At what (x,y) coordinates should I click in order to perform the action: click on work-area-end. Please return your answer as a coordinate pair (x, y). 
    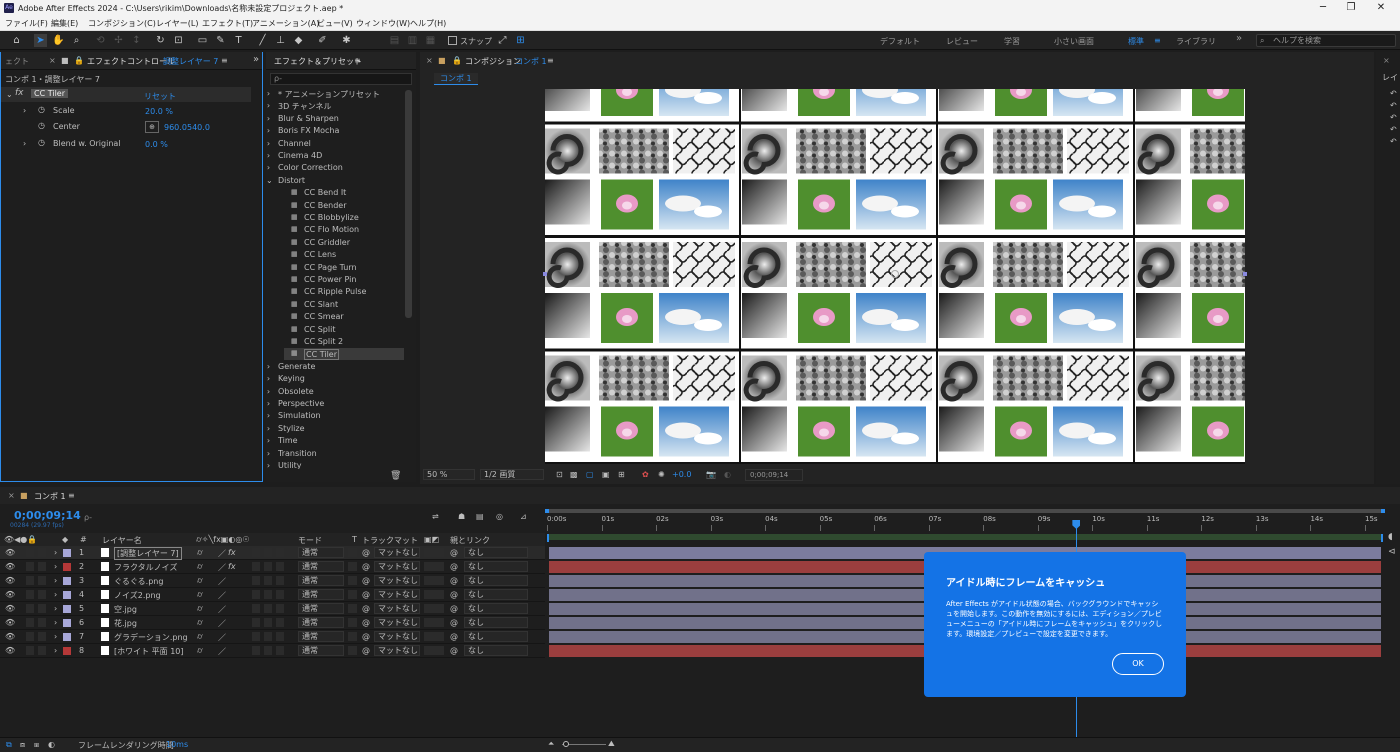
    Looking at the image, I should click on (1382, 538).